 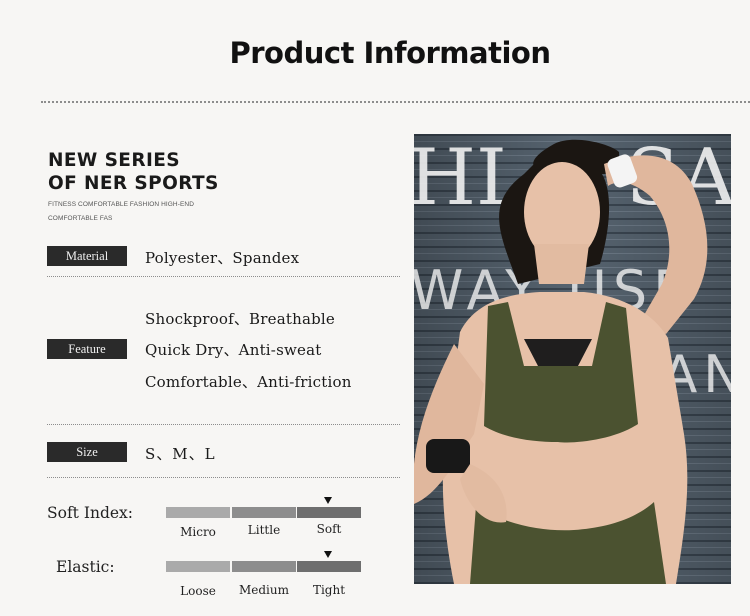 I want to click on soft-index-selected-marker, so click(x=328, y=500).